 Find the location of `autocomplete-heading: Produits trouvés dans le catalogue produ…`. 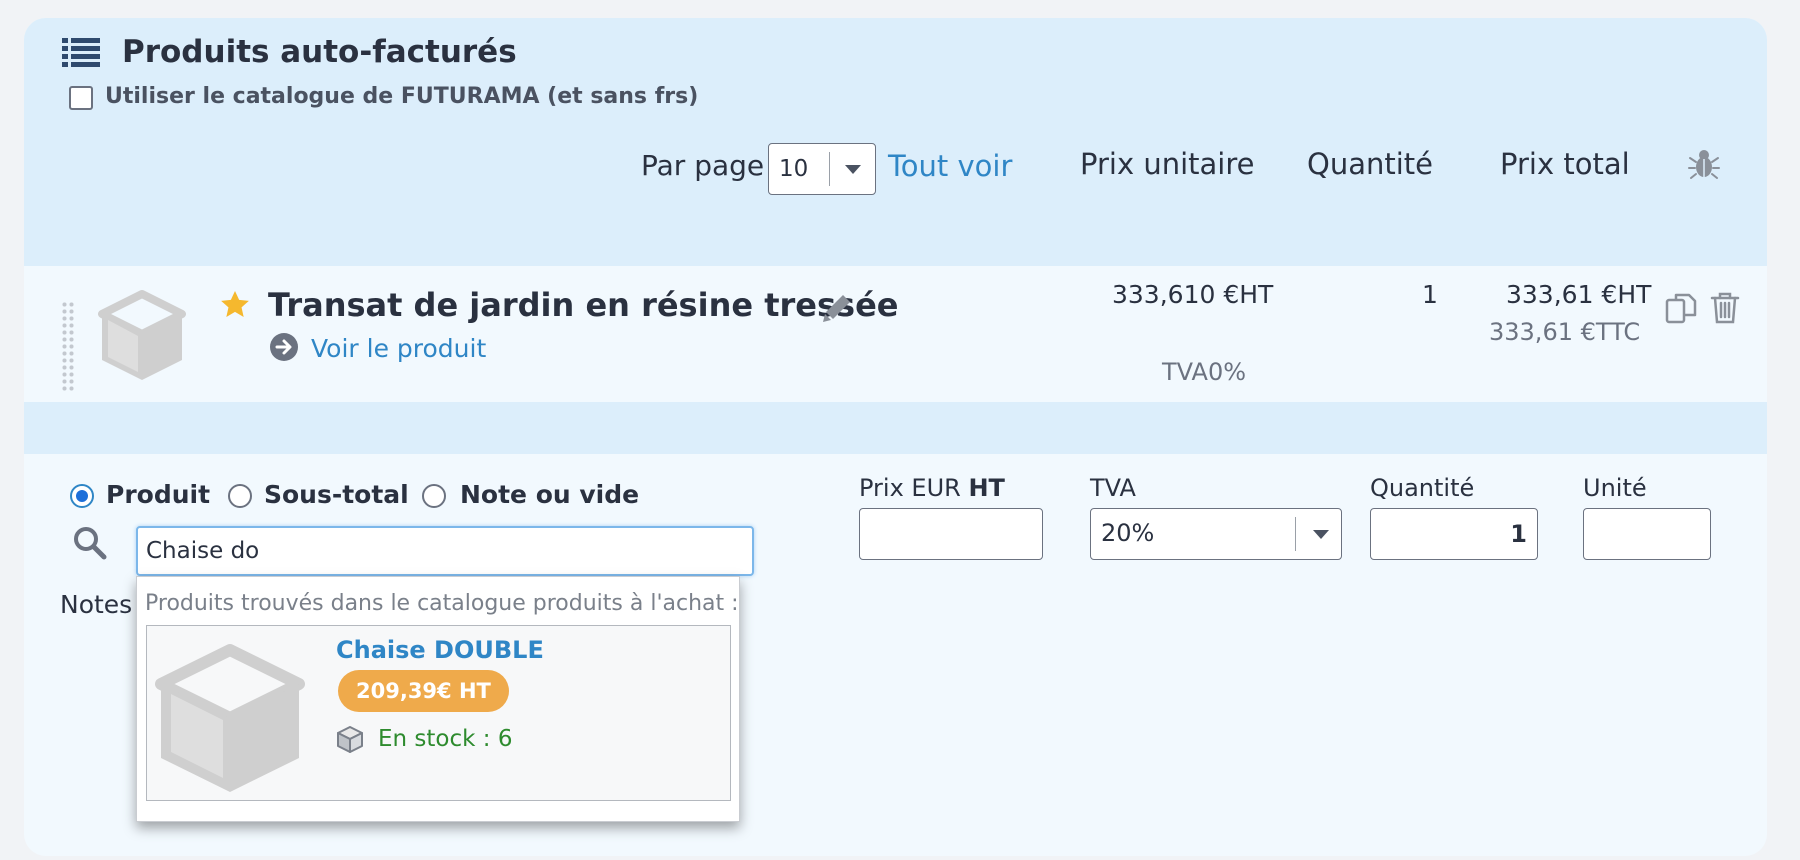

autocomplete-heading: Produits trouvés dans le catalogue produ… is located at coordinates (442, 603).